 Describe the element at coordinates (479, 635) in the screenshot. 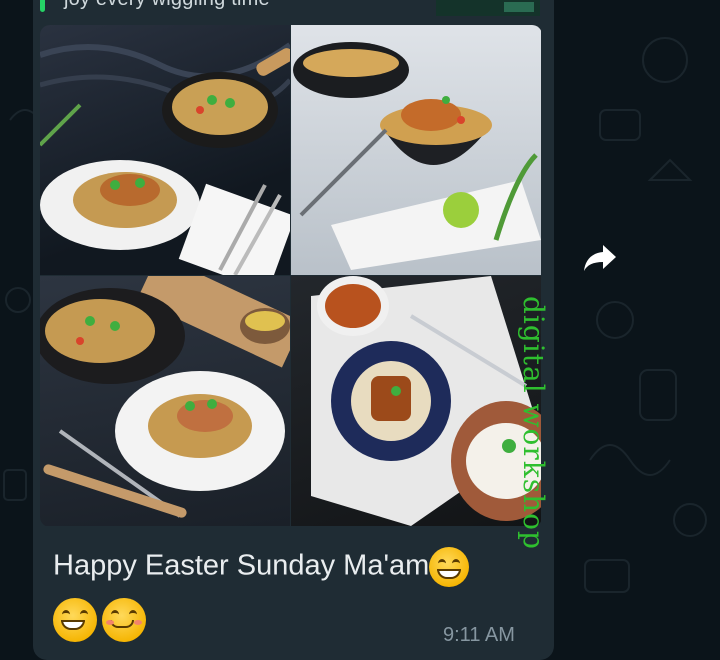

I see `message-time: 9:11 AM` at that location.